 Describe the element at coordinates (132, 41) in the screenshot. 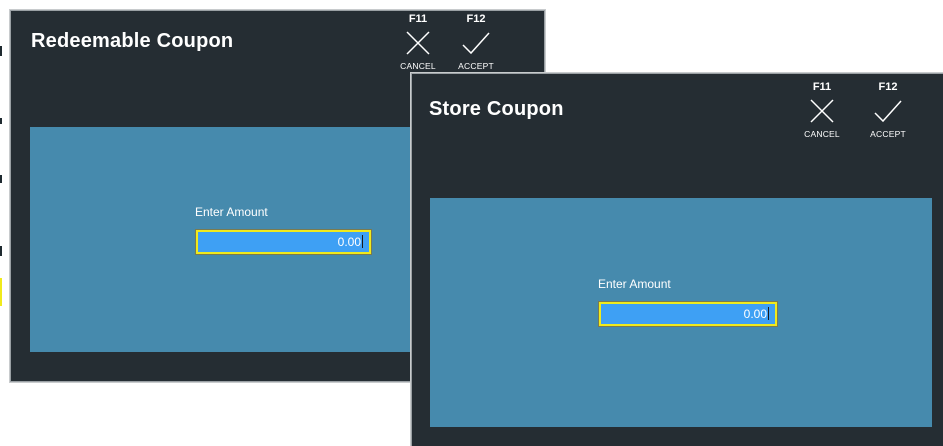

I see `dialog-title: Redeemable Coupon` at that location.